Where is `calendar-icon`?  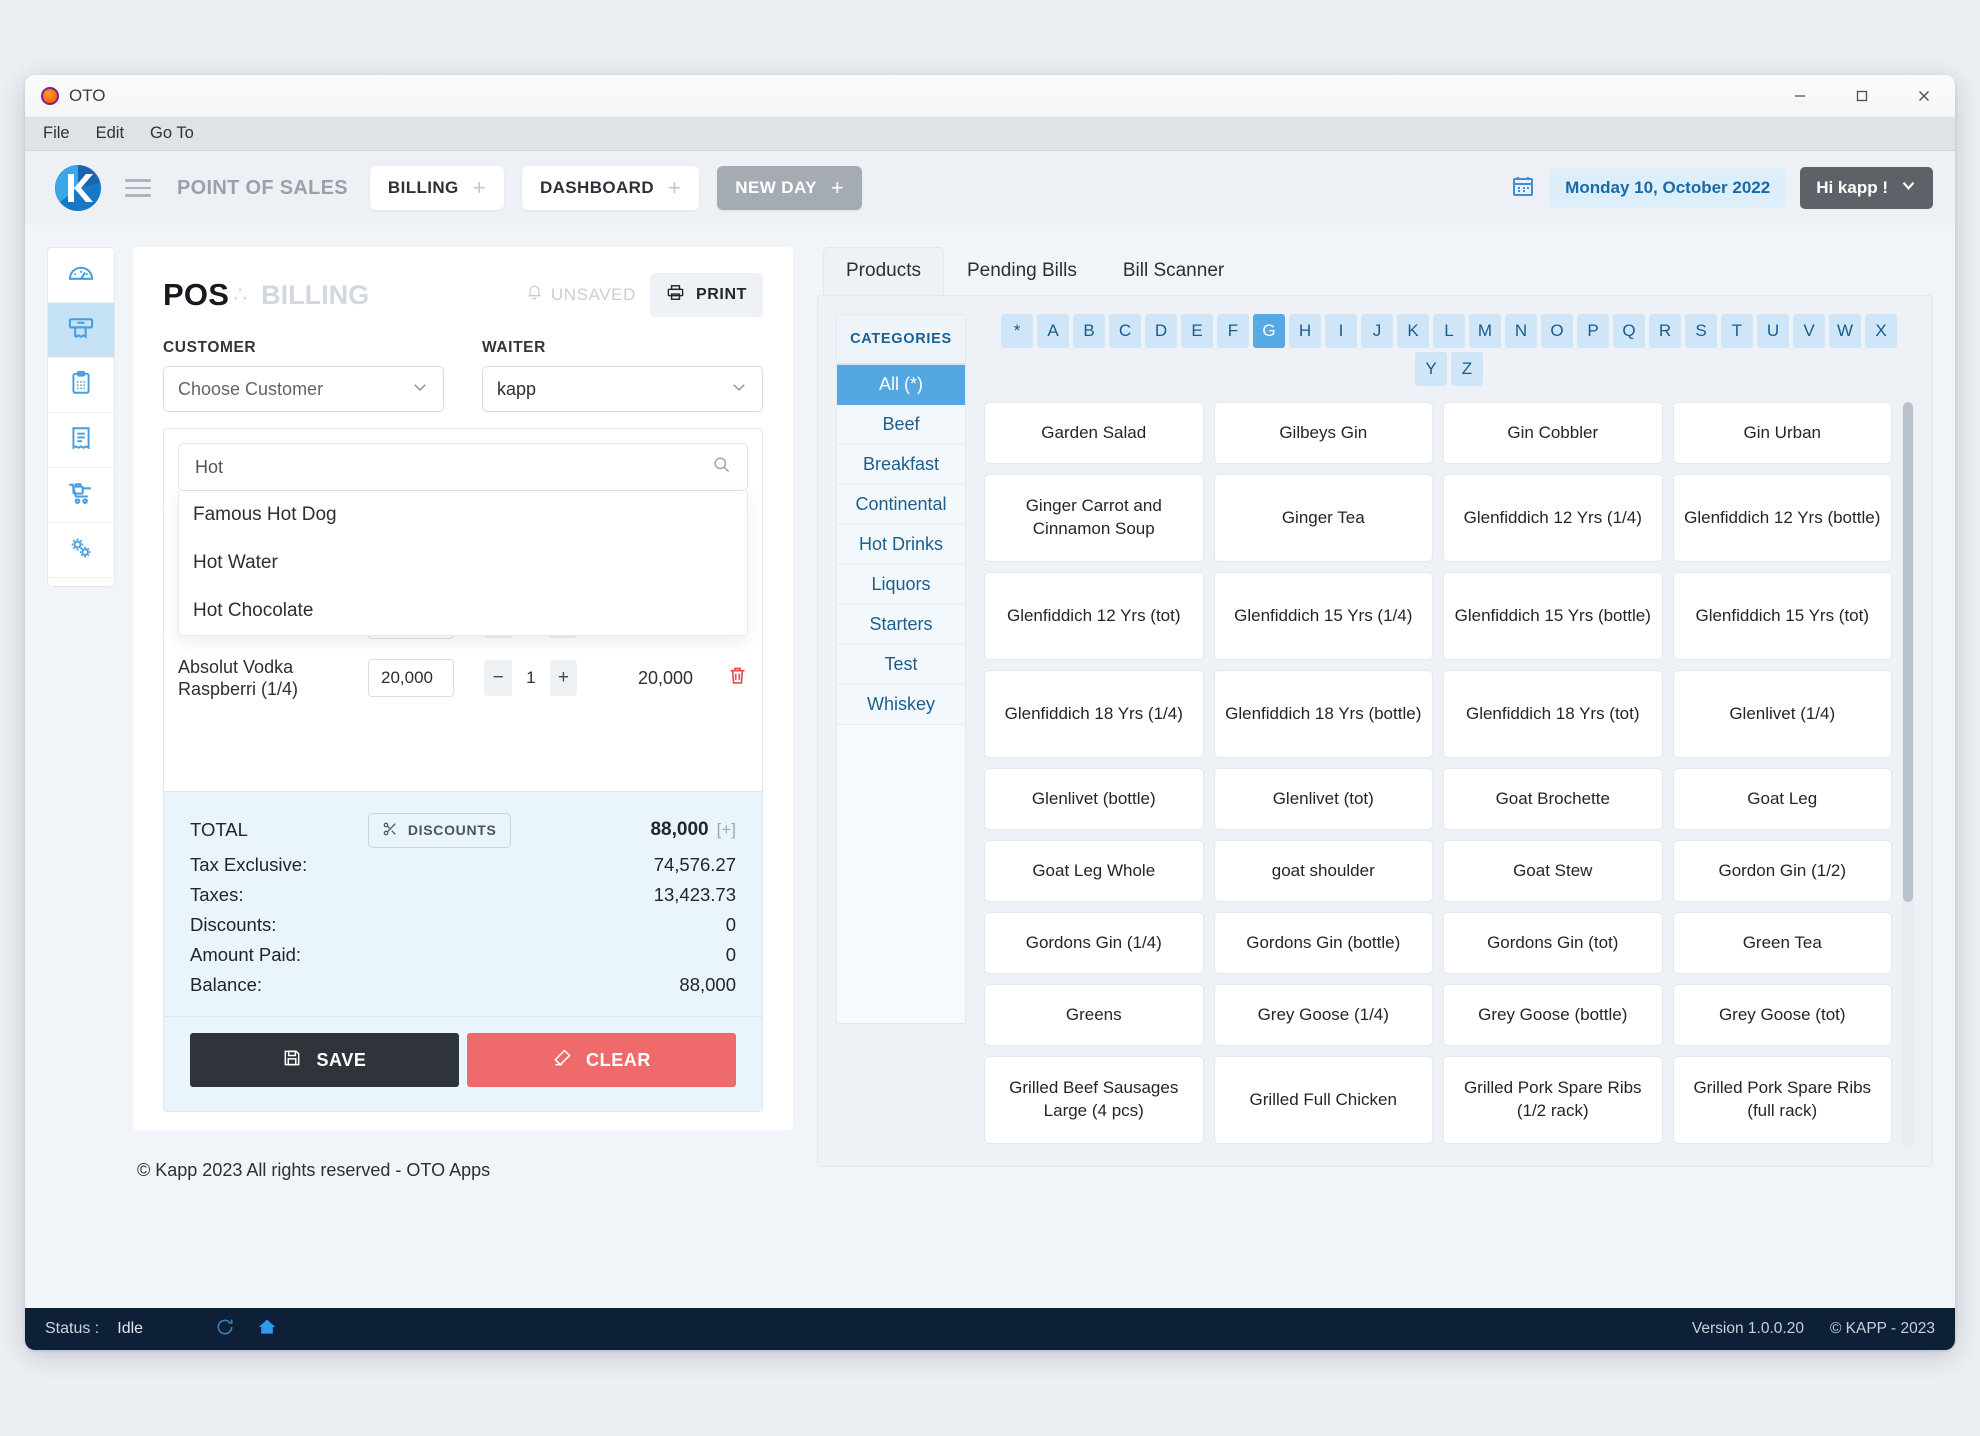
calendar-icon is located at coordinates (1523, 188).